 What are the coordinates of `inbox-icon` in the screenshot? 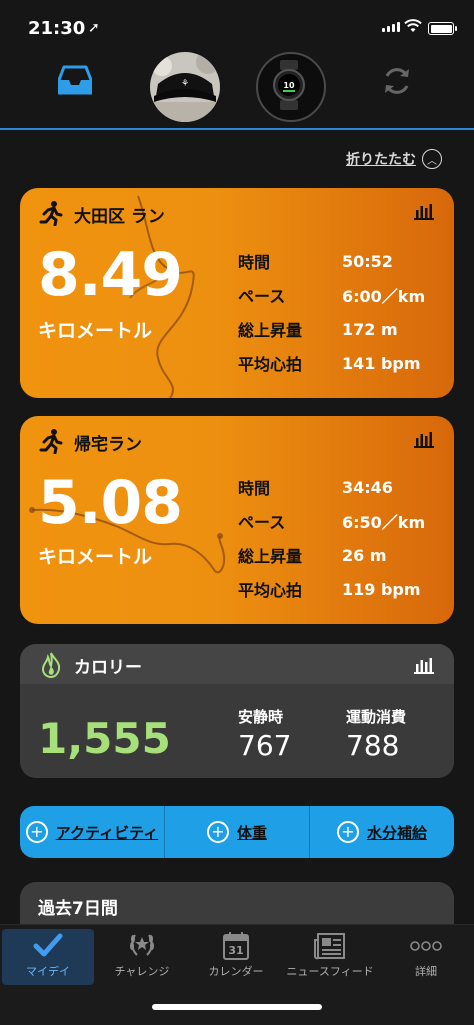 It's located at (75, 80).